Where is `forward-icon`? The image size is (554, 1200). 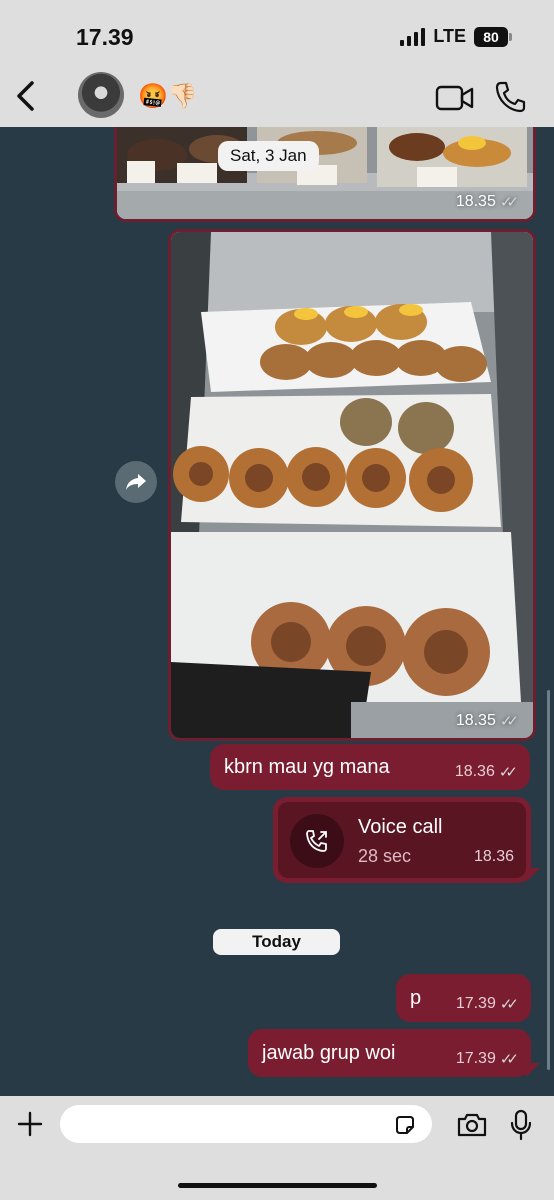 forward-icon is located at coordinates (136, 482).